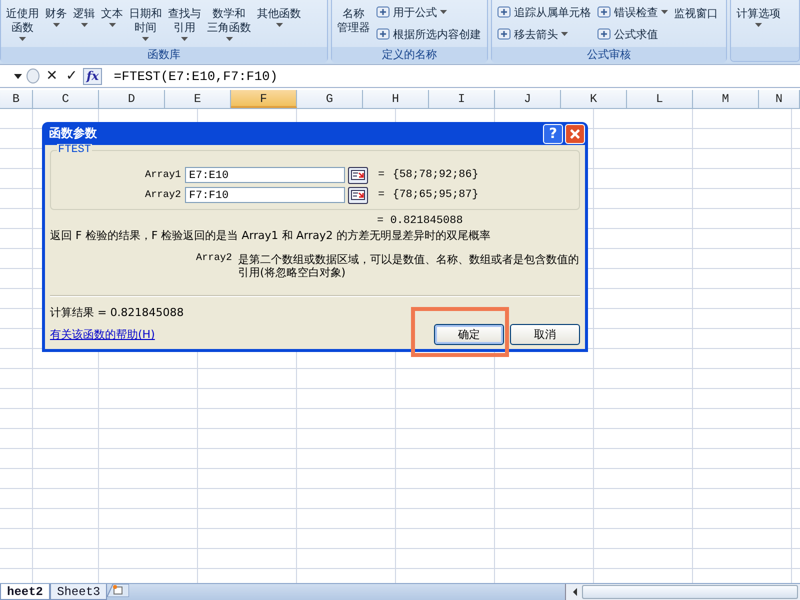 This screenshot has width=800, height=600. Describe the element at coordinates (79, 592) in the screenshot. I see `sheet-tab: Sheet3` at that location.